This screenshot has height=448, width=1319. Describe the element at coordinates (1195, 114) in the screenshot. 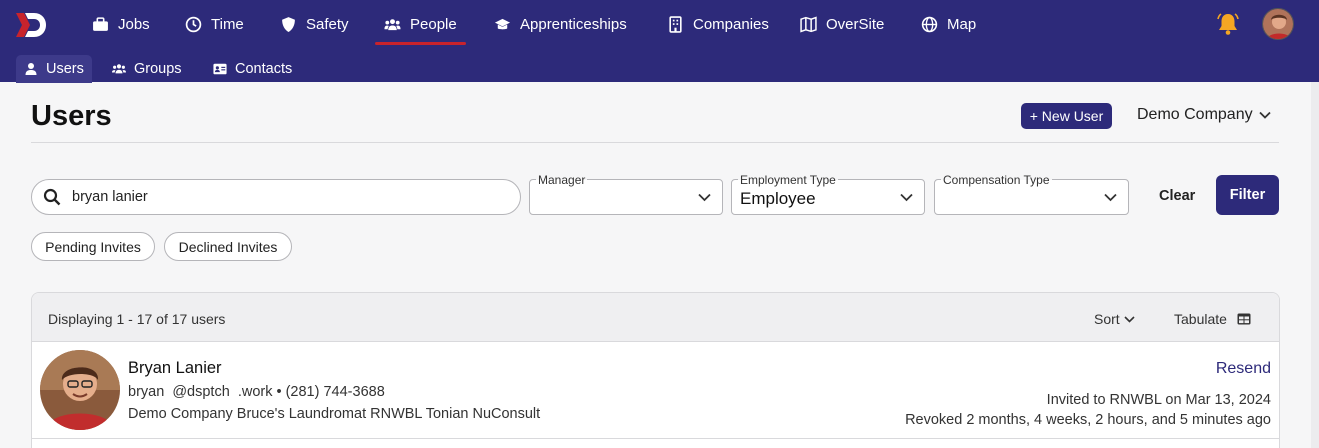

I see `company-selector-value: Demo Company` at that location.